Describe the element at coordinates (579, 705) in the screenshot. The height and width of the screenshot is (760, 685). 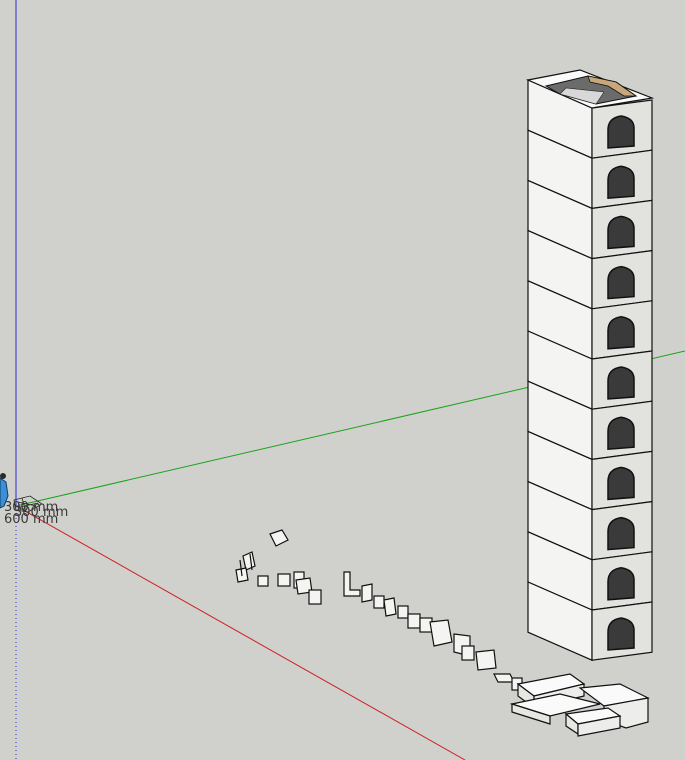
I see `block-group` at that location.